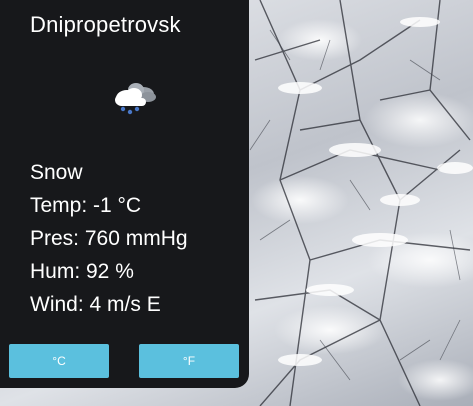 The image size is (473, 406). What do you see at coordinates (82, 271) in the screenshot?
I see `humidity-reading: Hum: 92 %` at bounding box center [82, 271].